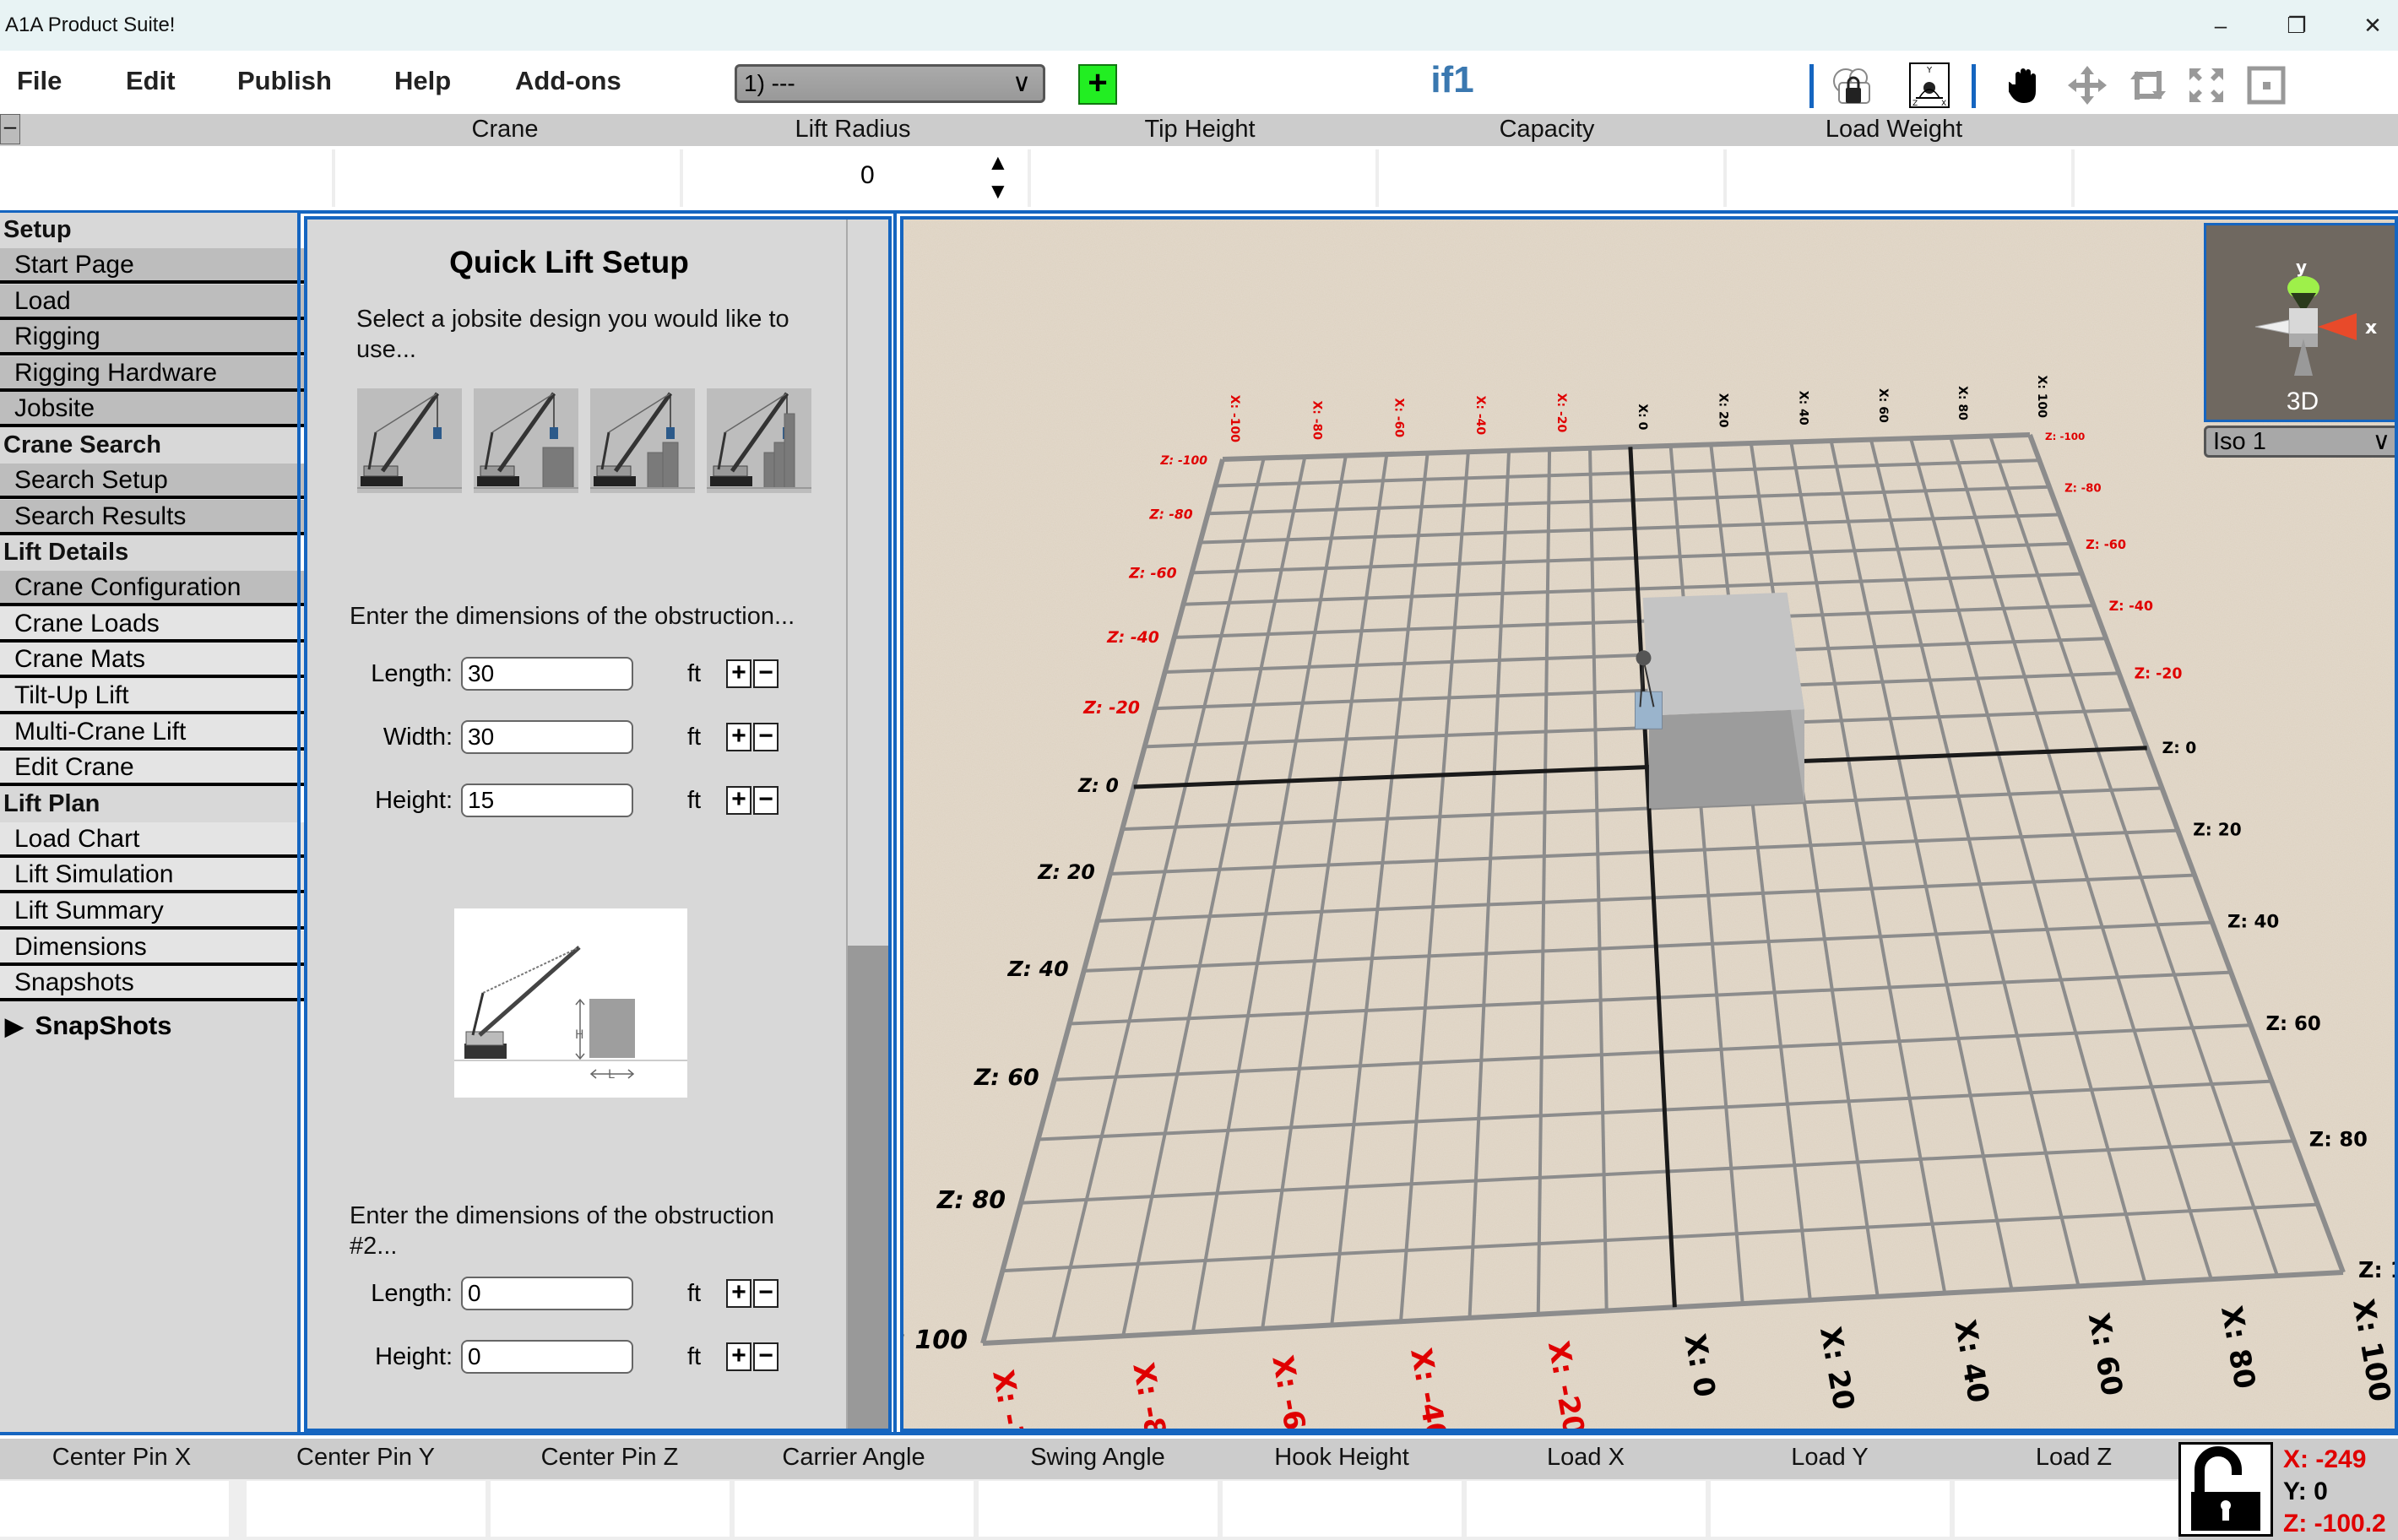  I want to click on obstruction1-length-increment-button: +, so click(738, 673).